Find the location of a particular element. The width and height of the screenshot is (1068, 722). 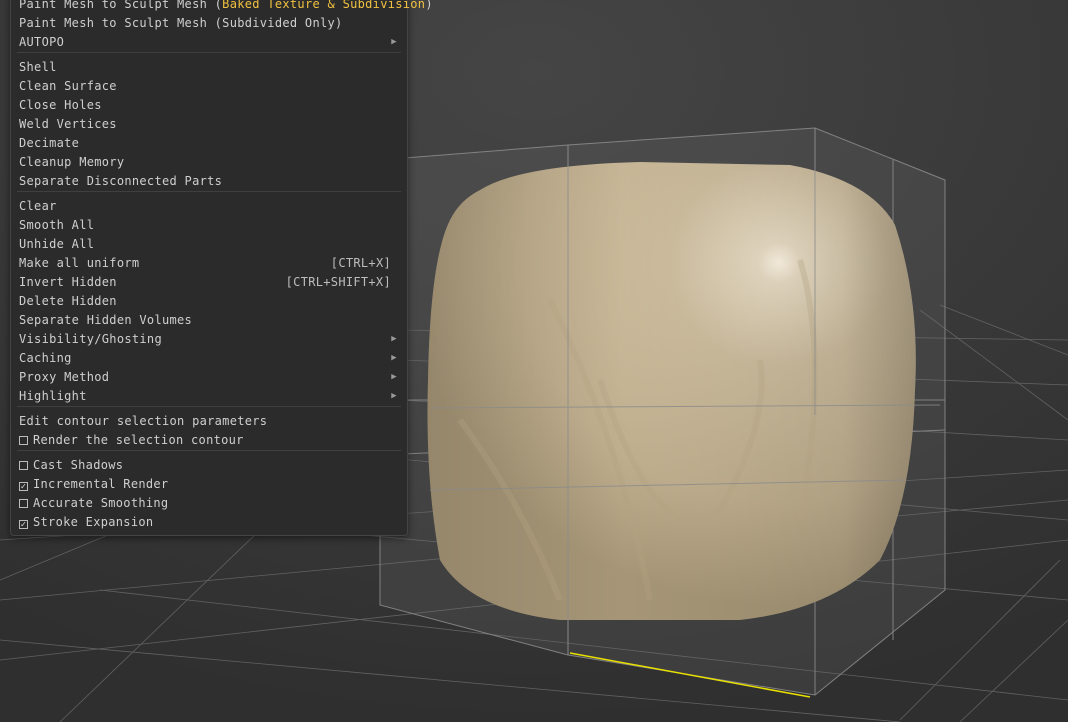

menu-item-label: Separate Hidden Volumes is located at coordinates (106, 320).